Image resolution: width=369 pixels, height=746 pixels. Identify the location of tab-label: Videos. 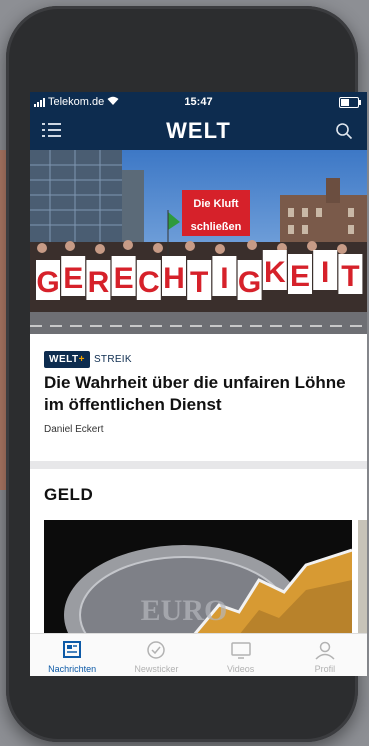
(240, 669).